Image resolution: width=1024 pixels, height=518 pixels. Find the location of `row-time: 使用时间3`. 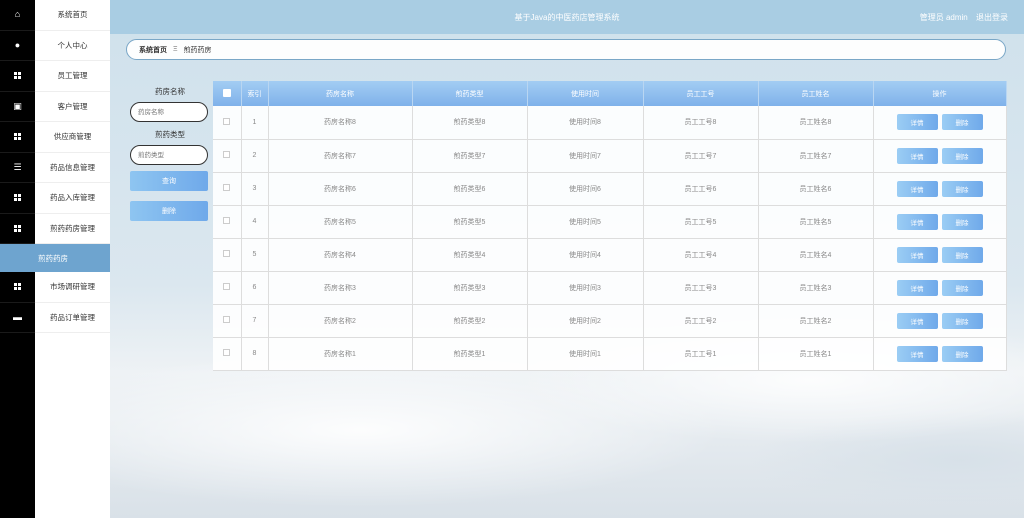

row-time: 使用时间3 is located at coordinates (585, 288).